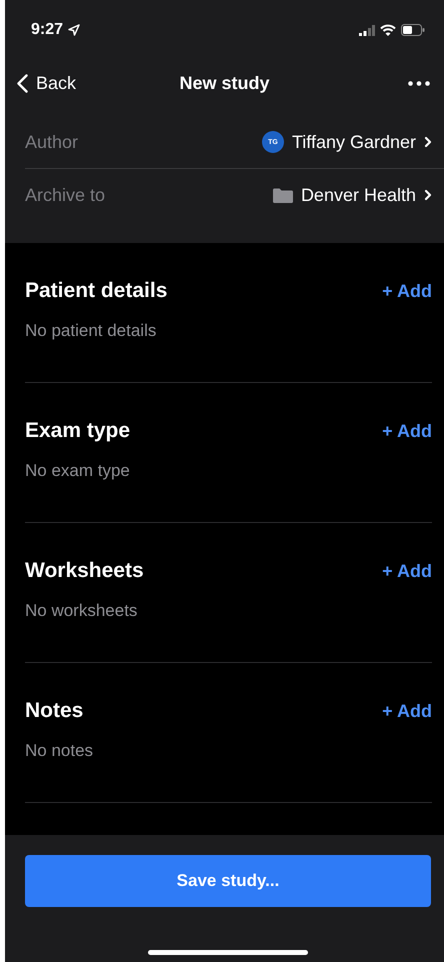  Describe the element at coordinates (78, 471) in the screenshot. I see `empty-state-text: No exam type` at that location.